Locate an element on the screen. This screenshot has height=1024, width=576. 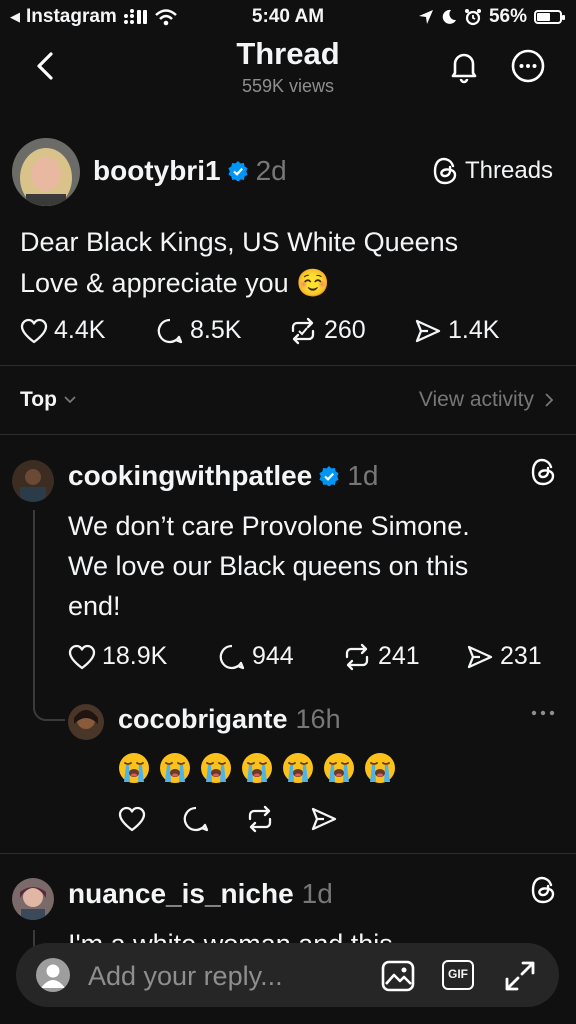
root-like-count: 4.4K is located at coordinates (80, 330).